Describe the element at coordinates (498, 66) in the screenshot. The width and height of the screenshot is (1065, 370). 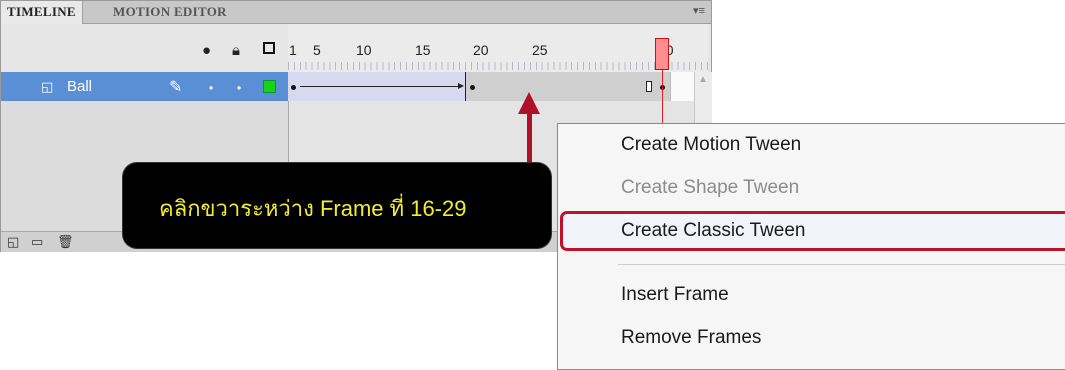
I see `ruler-ticks` at that location.